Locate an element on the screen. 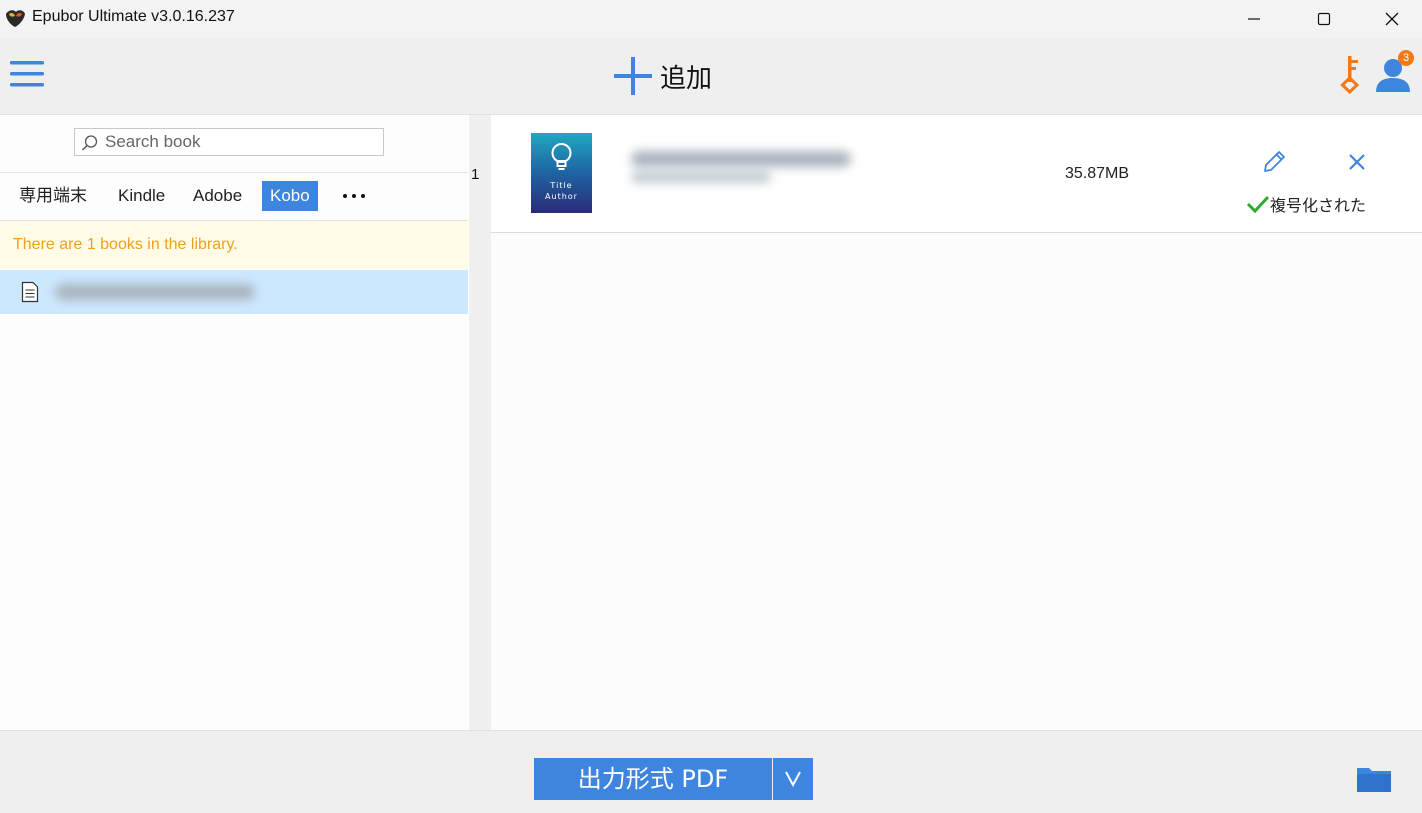 Image resolution: width=1422 pixels, height=813 pixels. blurred-book-author is located at coordinates (701, 177).